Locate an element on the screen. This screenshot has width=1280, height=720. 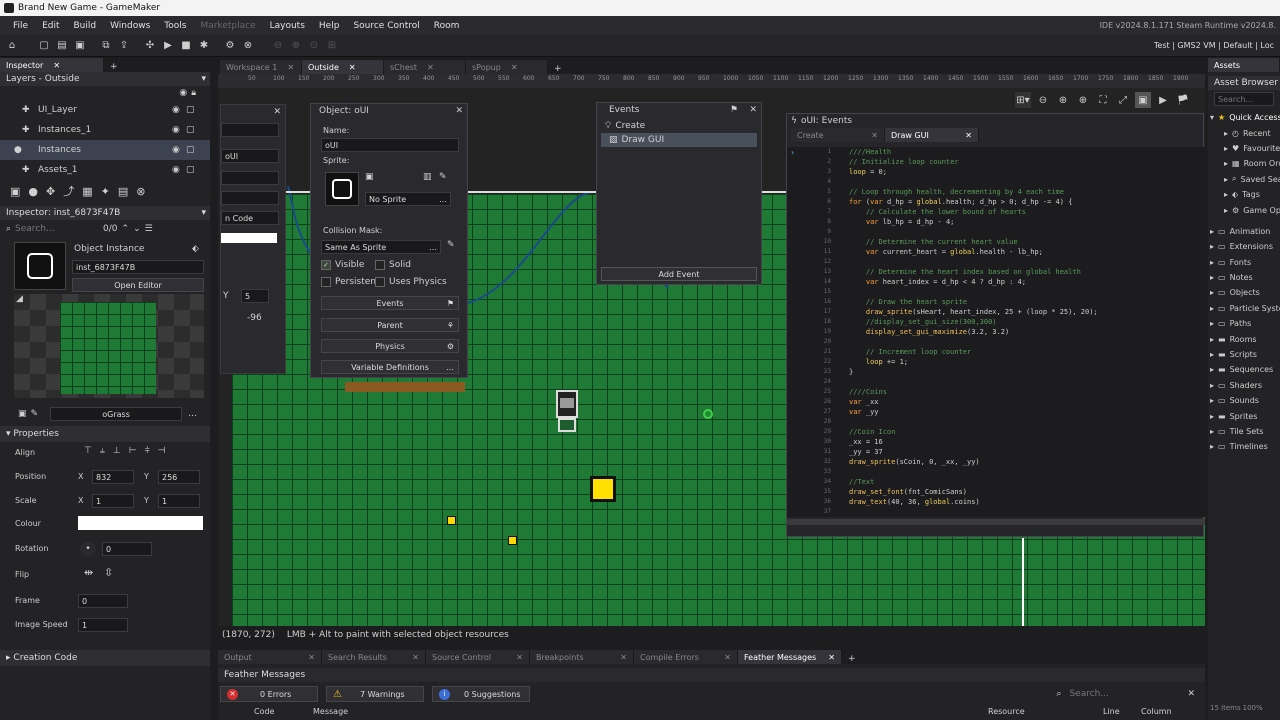
align-center-icon: ⫩ is located at coordinates (147, 451).